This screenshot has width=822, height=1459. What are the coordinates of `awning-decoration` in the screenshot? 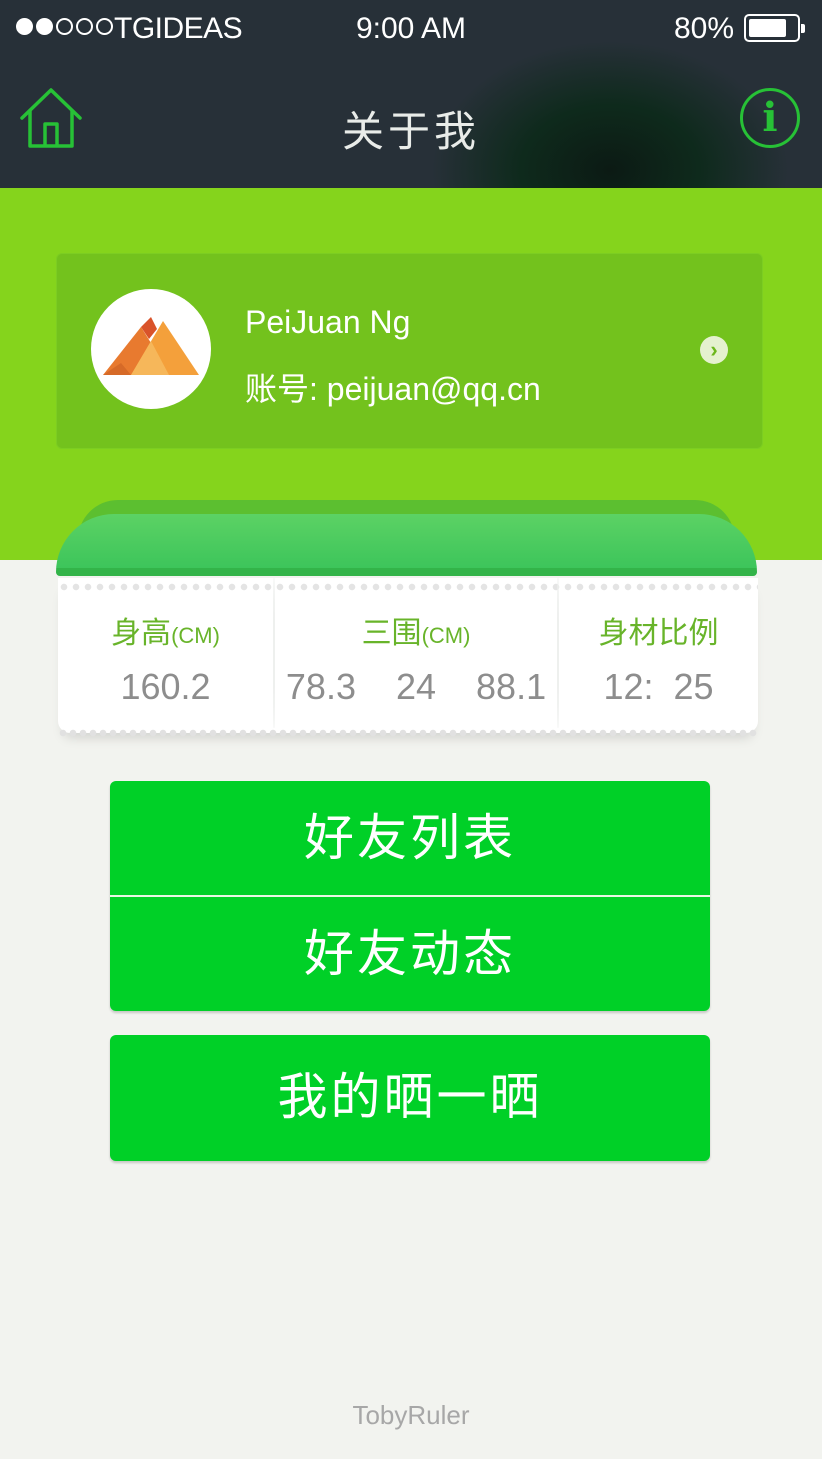 It's located at (406, 540).